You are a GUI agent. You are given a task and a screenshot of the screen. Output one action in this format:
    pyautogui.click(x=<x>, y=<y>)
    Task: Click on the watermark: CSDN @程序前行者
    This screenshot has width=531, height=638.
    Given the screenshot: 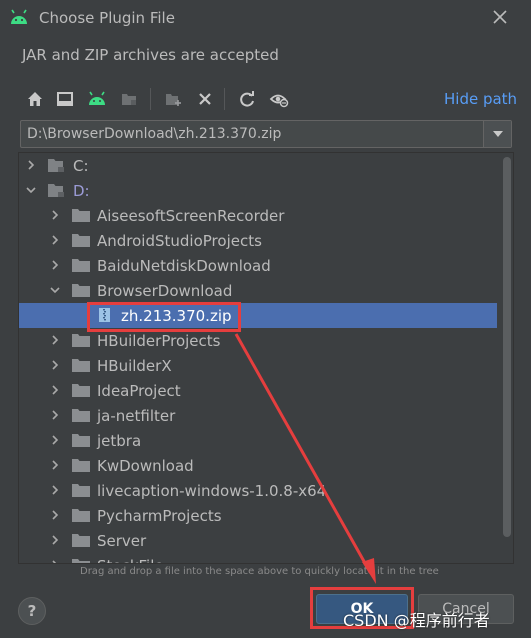 What is the action you would take?
    pyautogui.click(x=416, y=620)
    